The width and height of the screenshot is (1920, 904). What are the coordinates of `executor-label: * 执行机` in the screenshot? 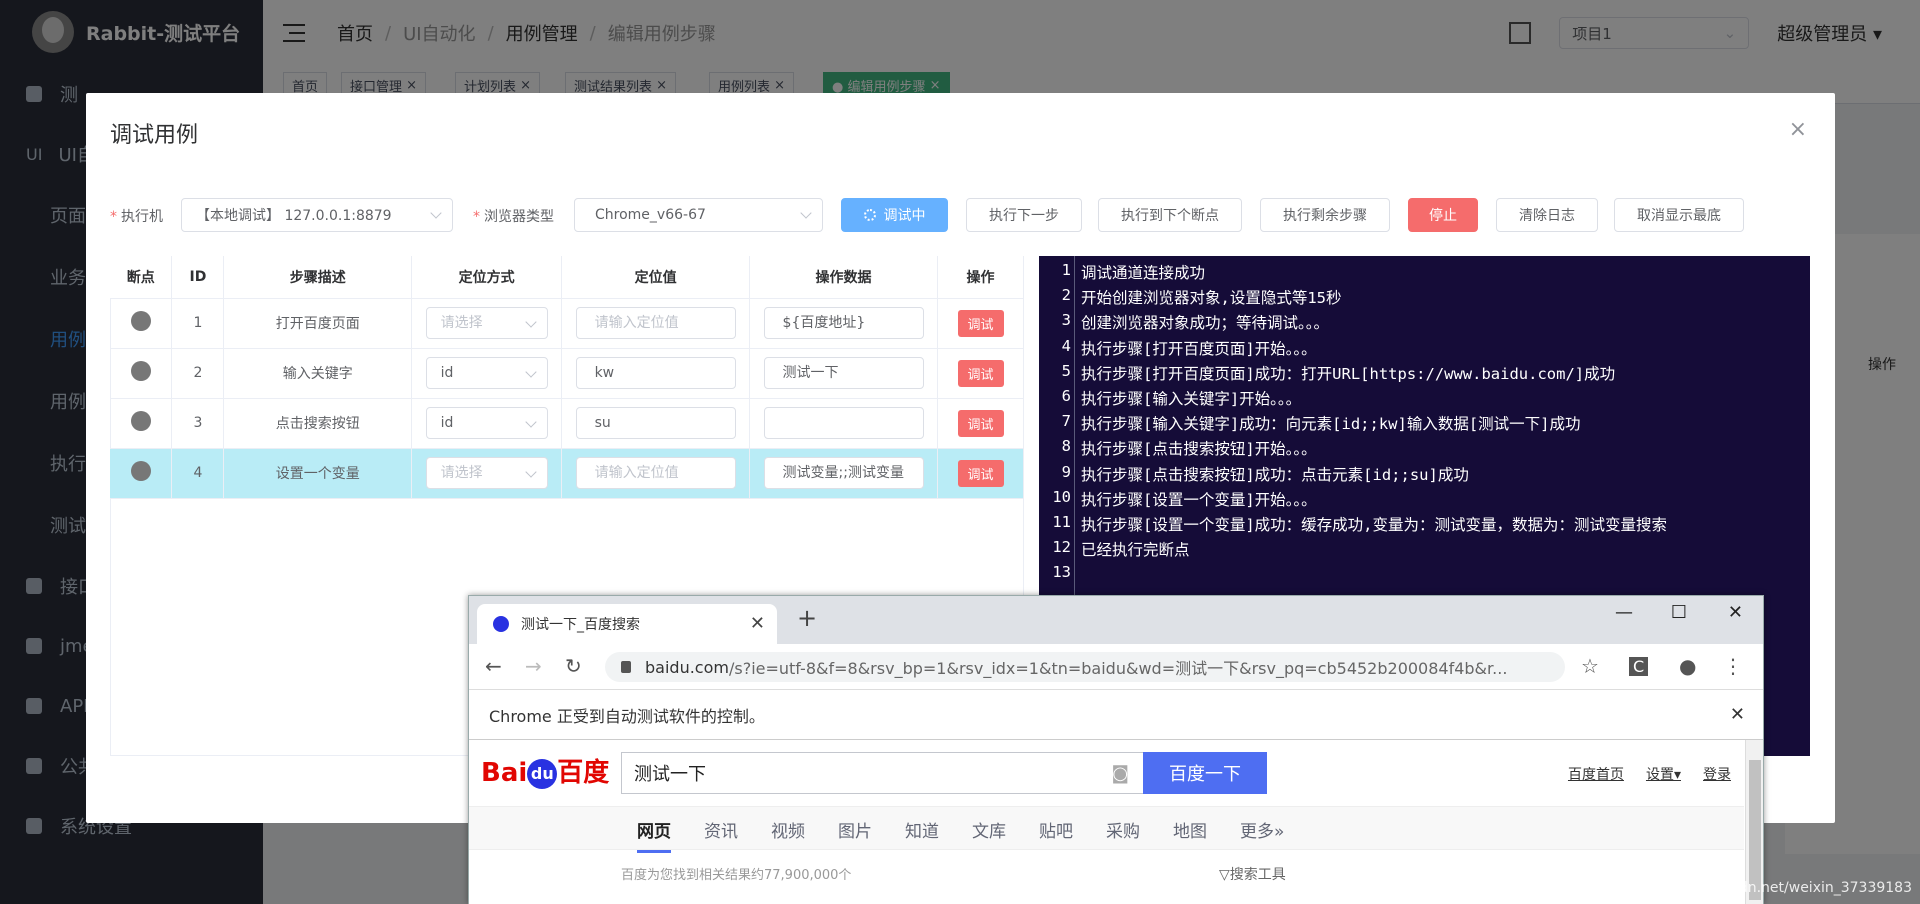 It's located at (136, 217).